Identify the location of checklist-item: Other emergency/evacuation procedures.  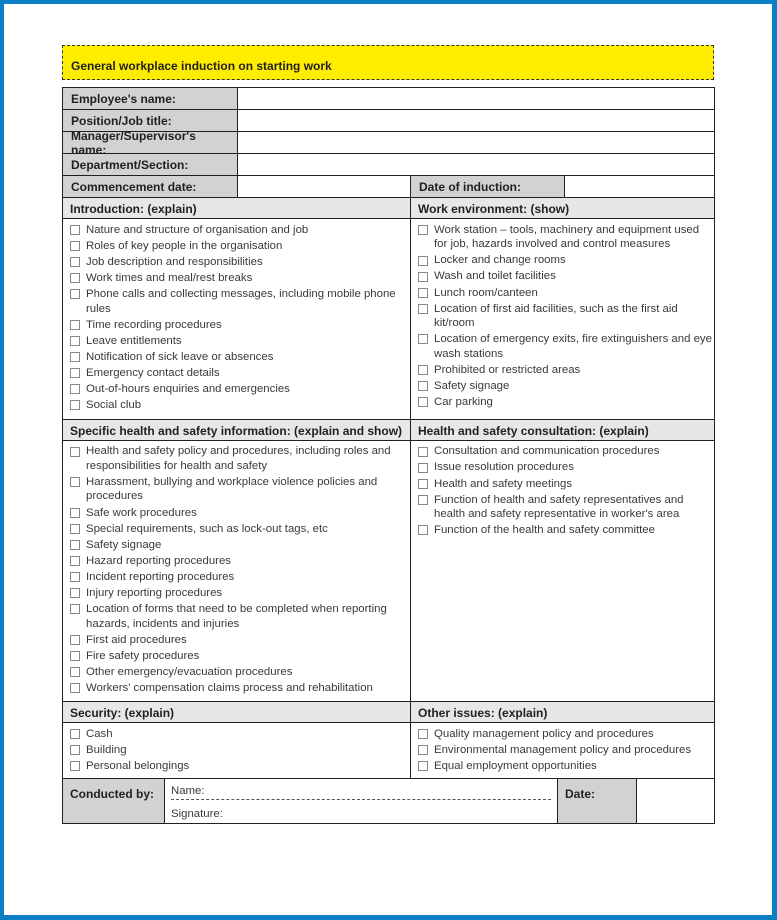
(240, 672).